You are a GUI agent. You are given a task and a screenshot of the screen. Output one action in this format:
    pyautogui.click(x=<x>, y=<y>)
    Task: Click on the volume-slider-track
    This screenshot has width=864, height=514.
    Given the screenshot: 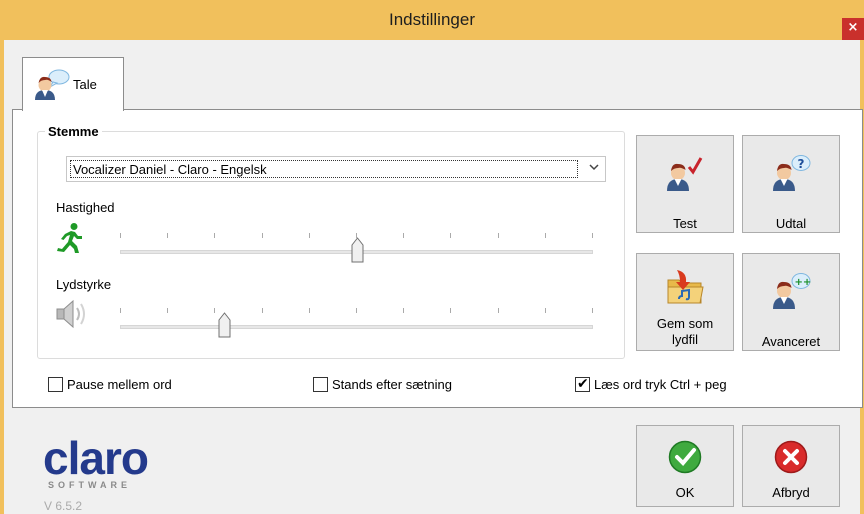 What is the action you would take?
    pyautogui.click(x=356, y=327)
    